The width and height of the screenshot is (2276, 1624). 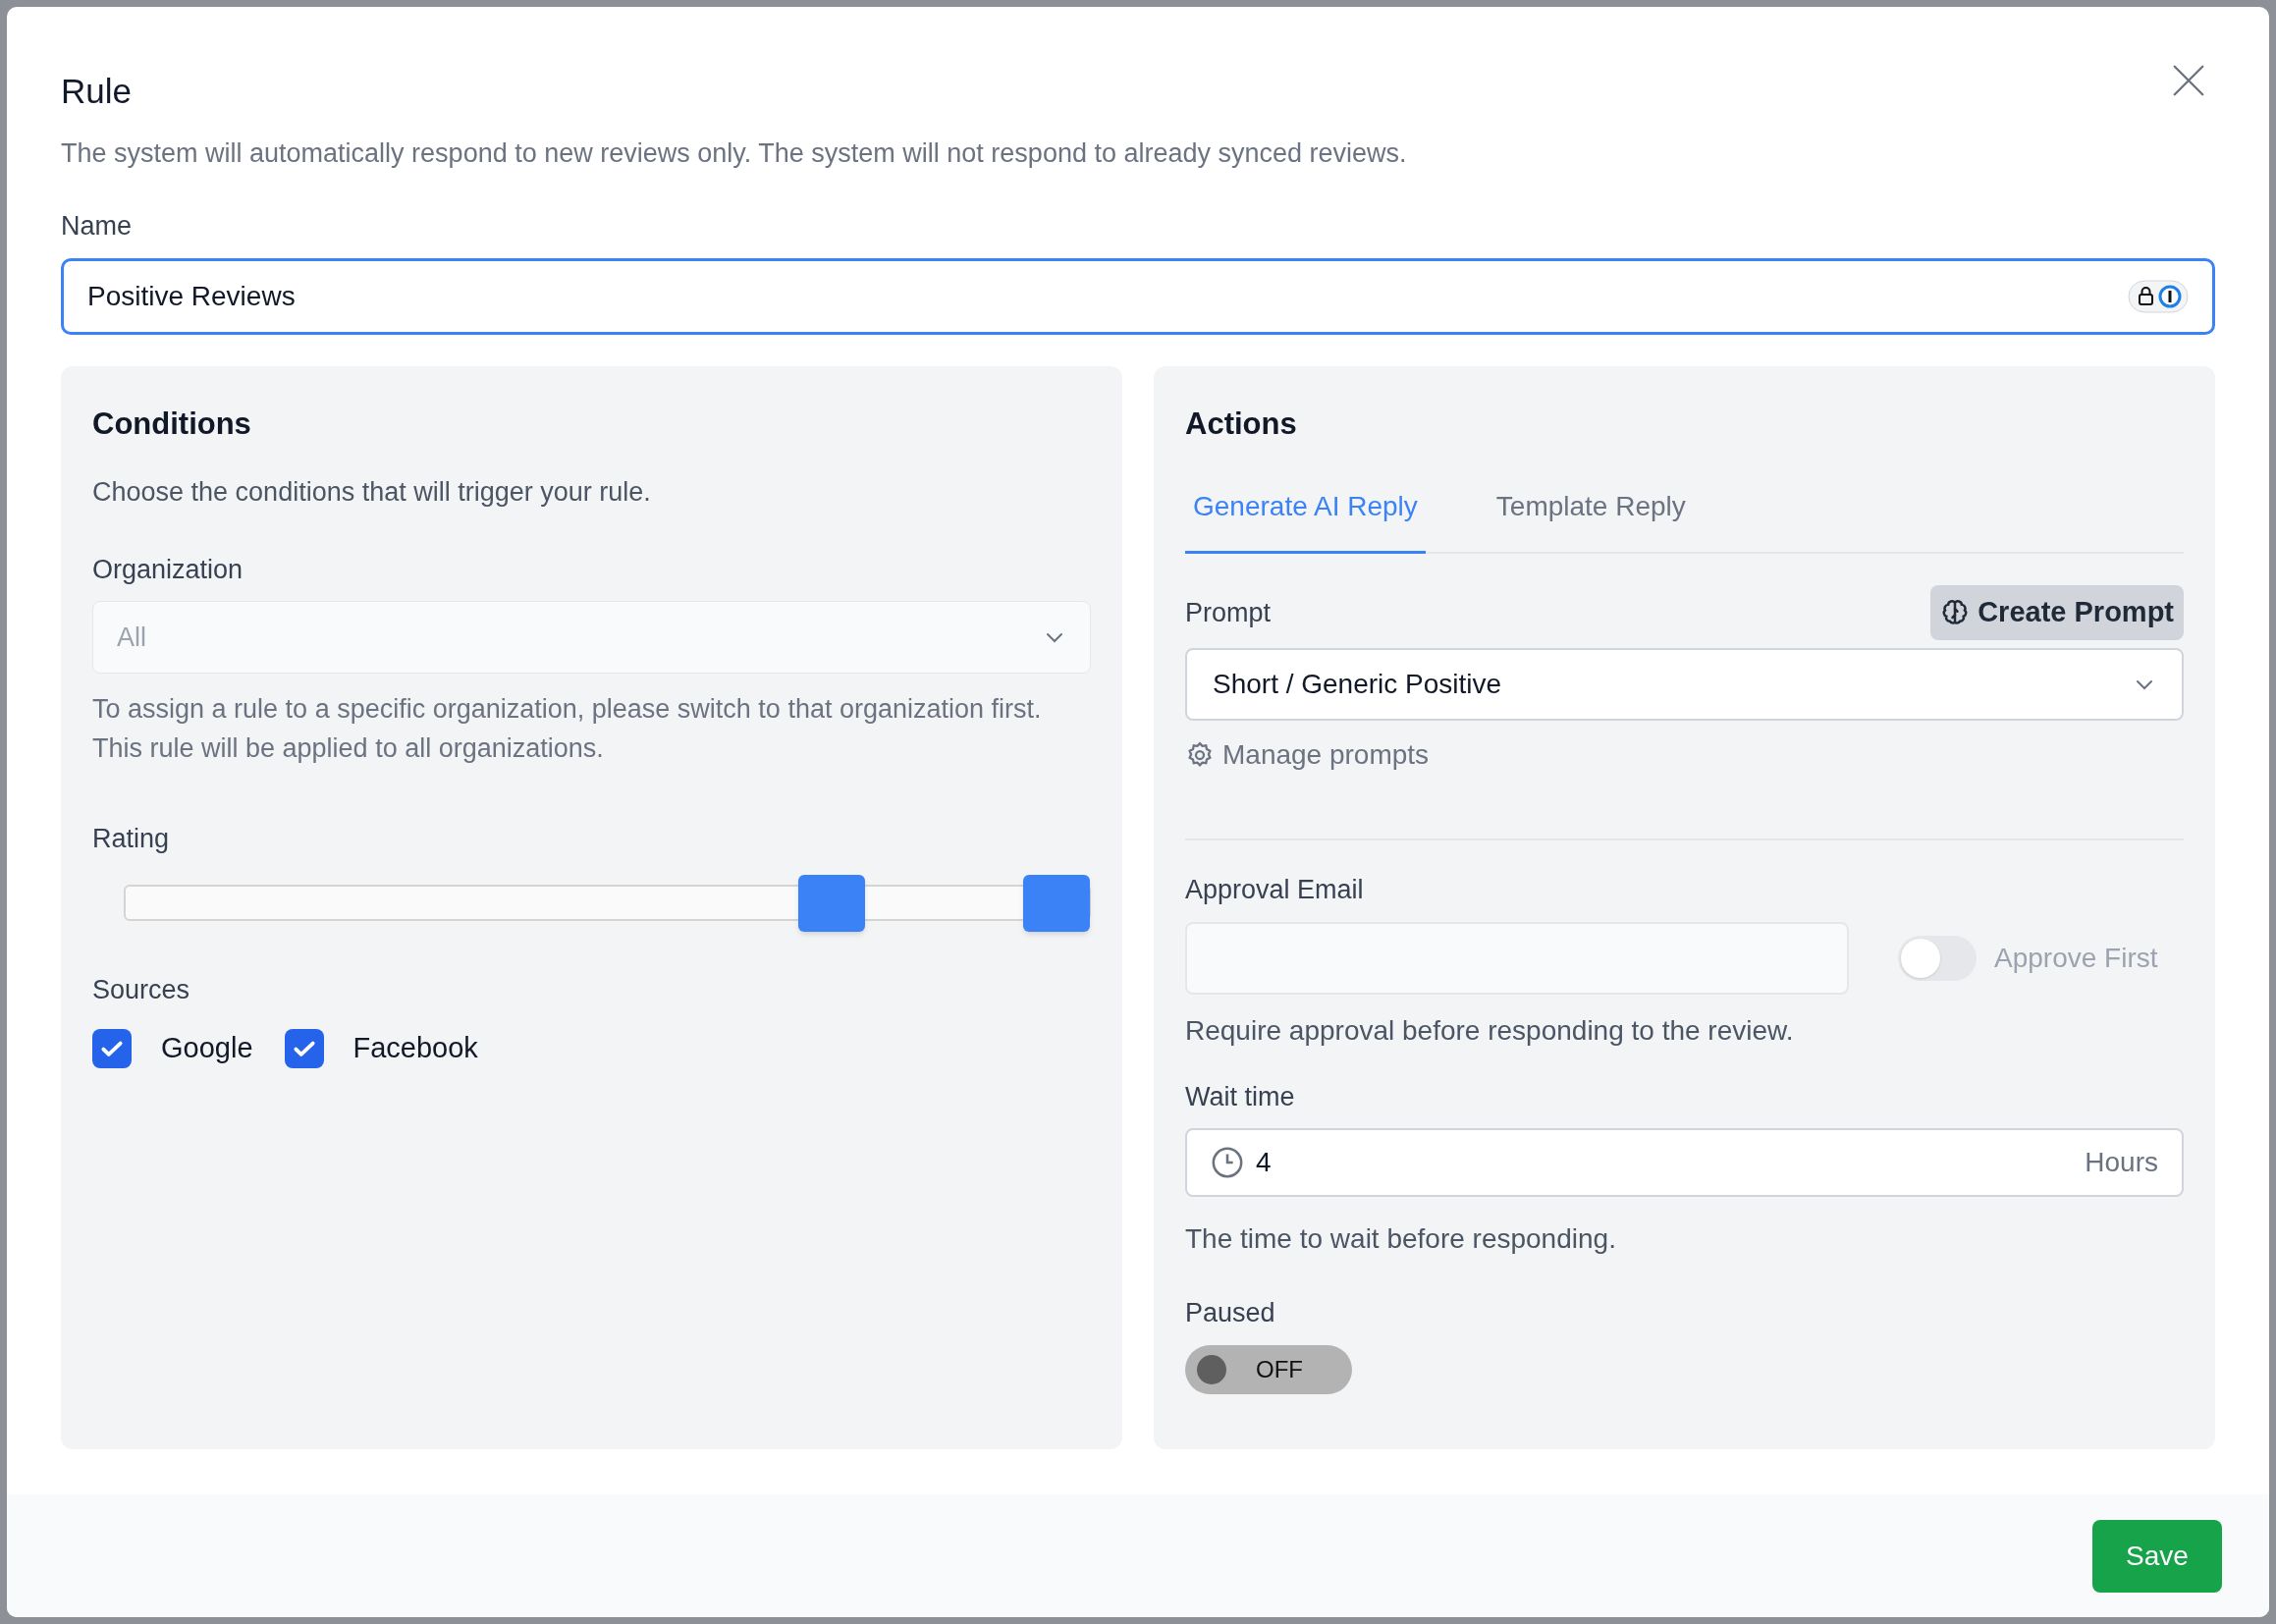 I want to click on checkbox-label: Facebook, so click(x=415, y=1048).